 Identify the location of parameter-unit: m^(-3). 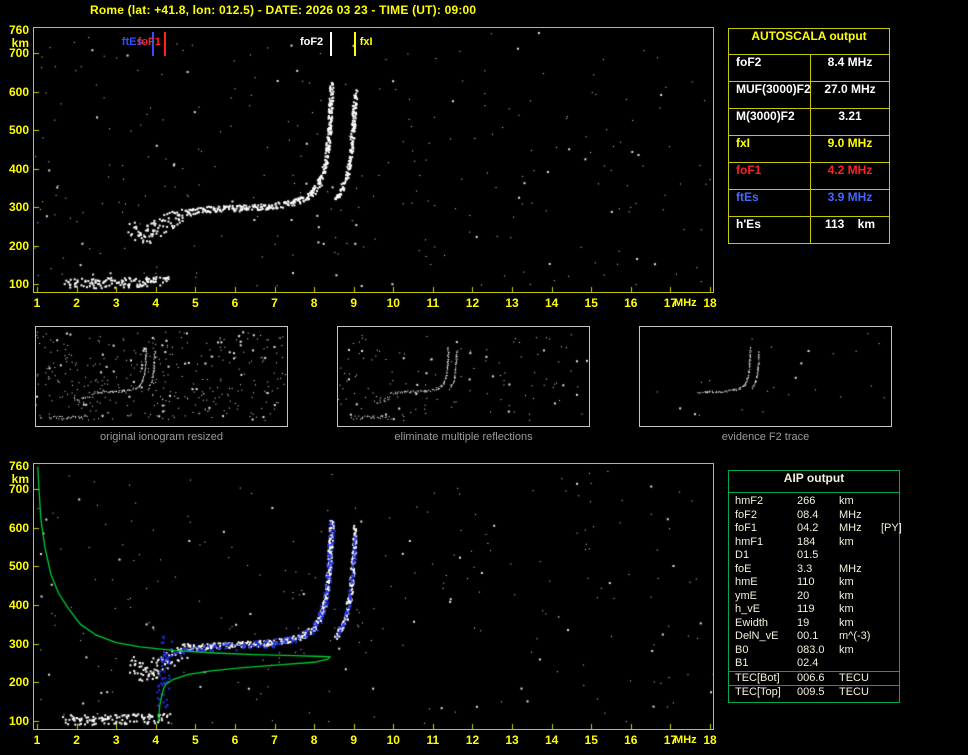
(855, 636).